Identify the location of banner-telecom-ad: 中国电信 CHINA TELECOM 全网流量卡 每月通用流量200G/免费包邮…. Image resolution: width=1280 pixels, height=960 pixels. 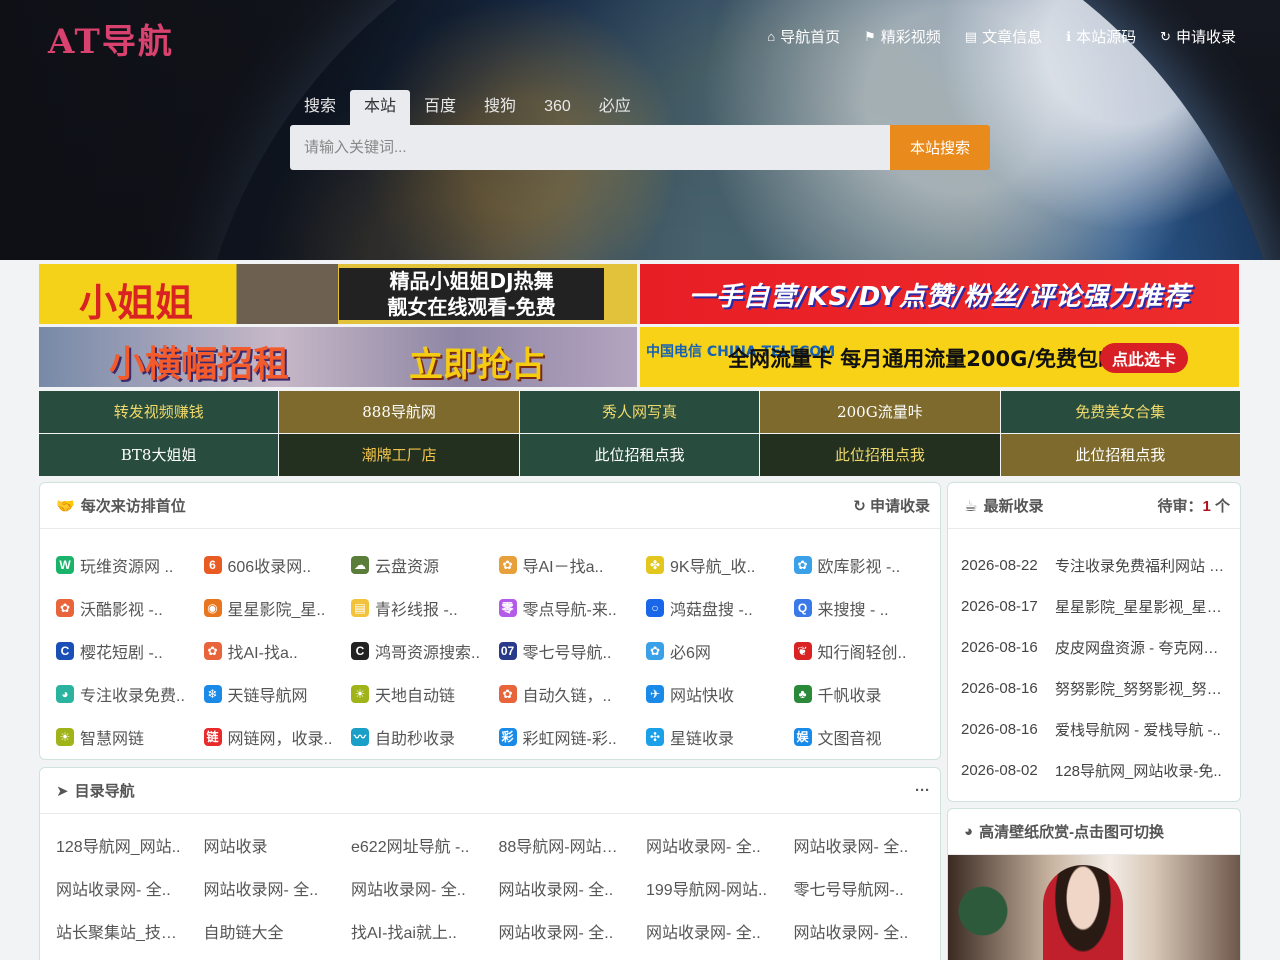
(939, 357).